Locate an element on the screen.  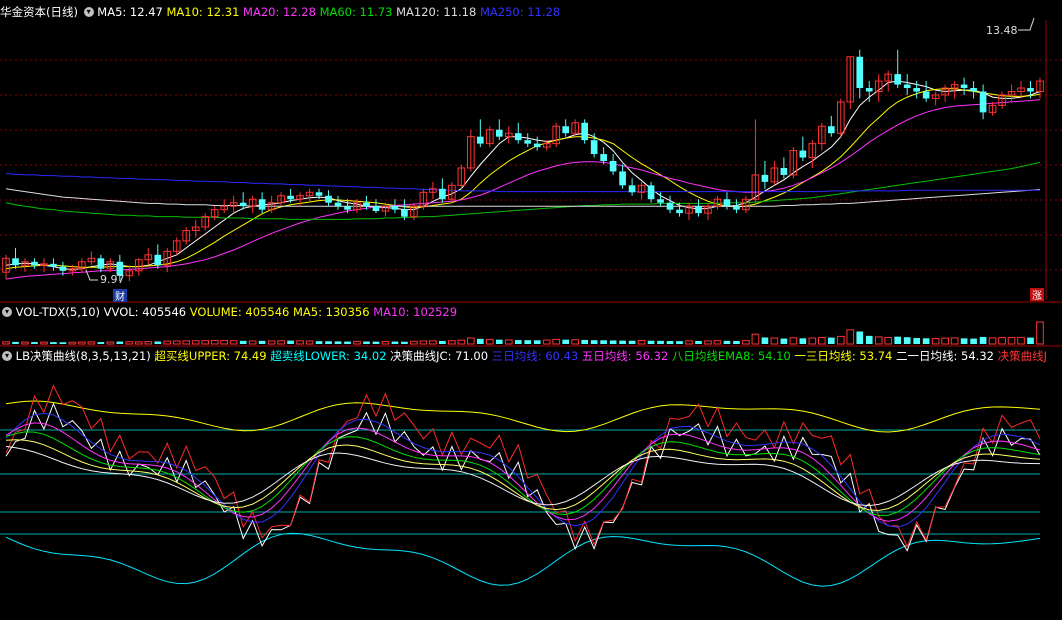
main-panel-menu-icon: ▾ is located at coordinates (88, 11).